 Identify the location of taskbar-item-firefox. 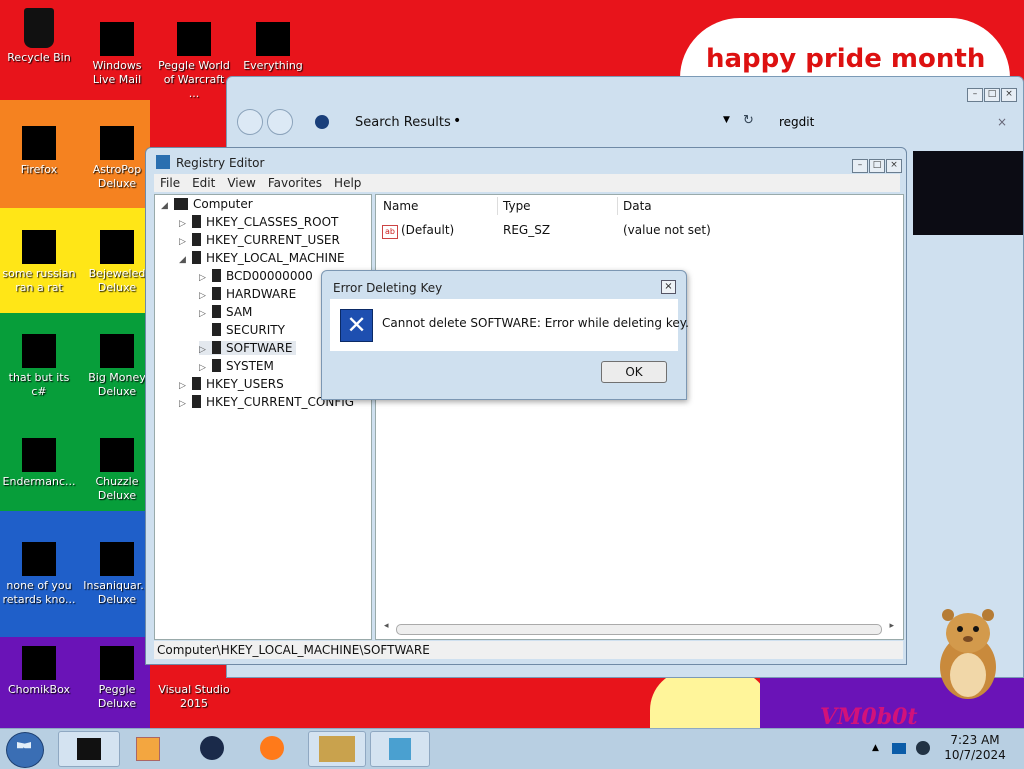
(272, 748).